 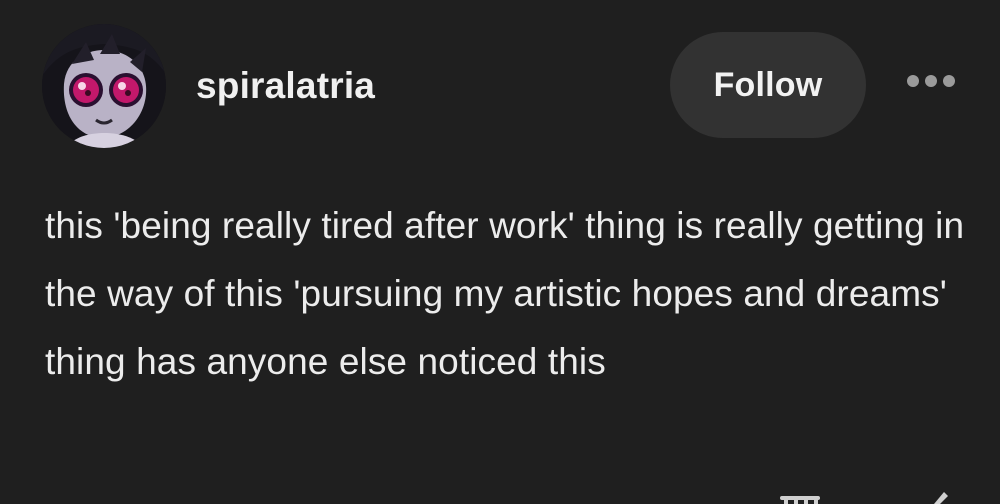 I want to click on more-options-button, so click(x=931, y=81).